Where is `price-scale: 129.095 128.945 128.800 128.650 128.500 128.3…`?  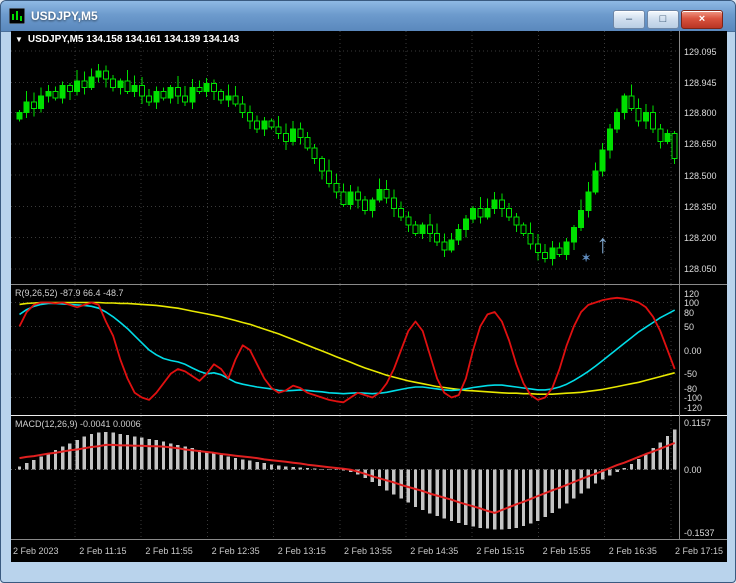
price-scale: 129.095 128.945 128.800 128.650 128.500 128.3… is located at coordinates (703, 285).